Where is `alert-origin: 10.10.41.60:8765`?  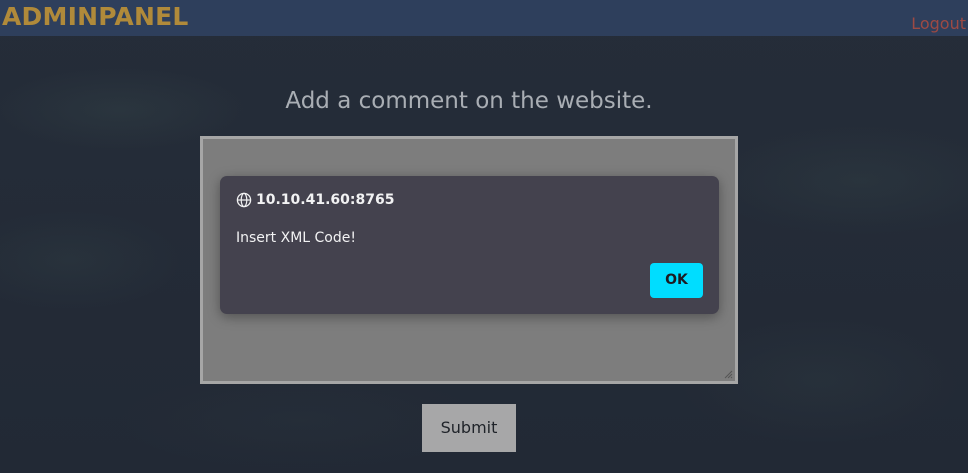 alert-origin: 10.10.41.60:8765 is located at coordinates (315, 200).